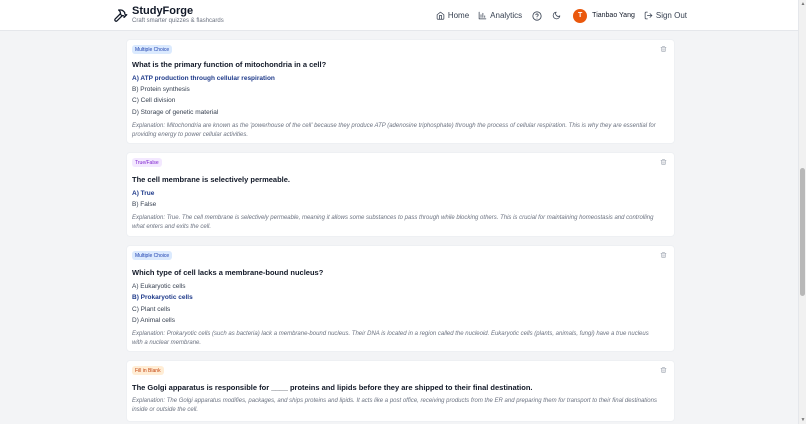  I want to click on log-out-icon, so click(648, 15).